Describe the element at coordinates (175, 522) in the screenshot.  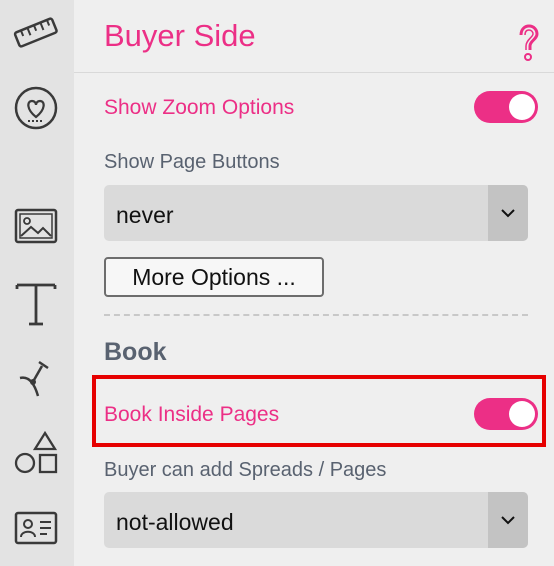
I see `spreads-value: not-allowed` at that location.